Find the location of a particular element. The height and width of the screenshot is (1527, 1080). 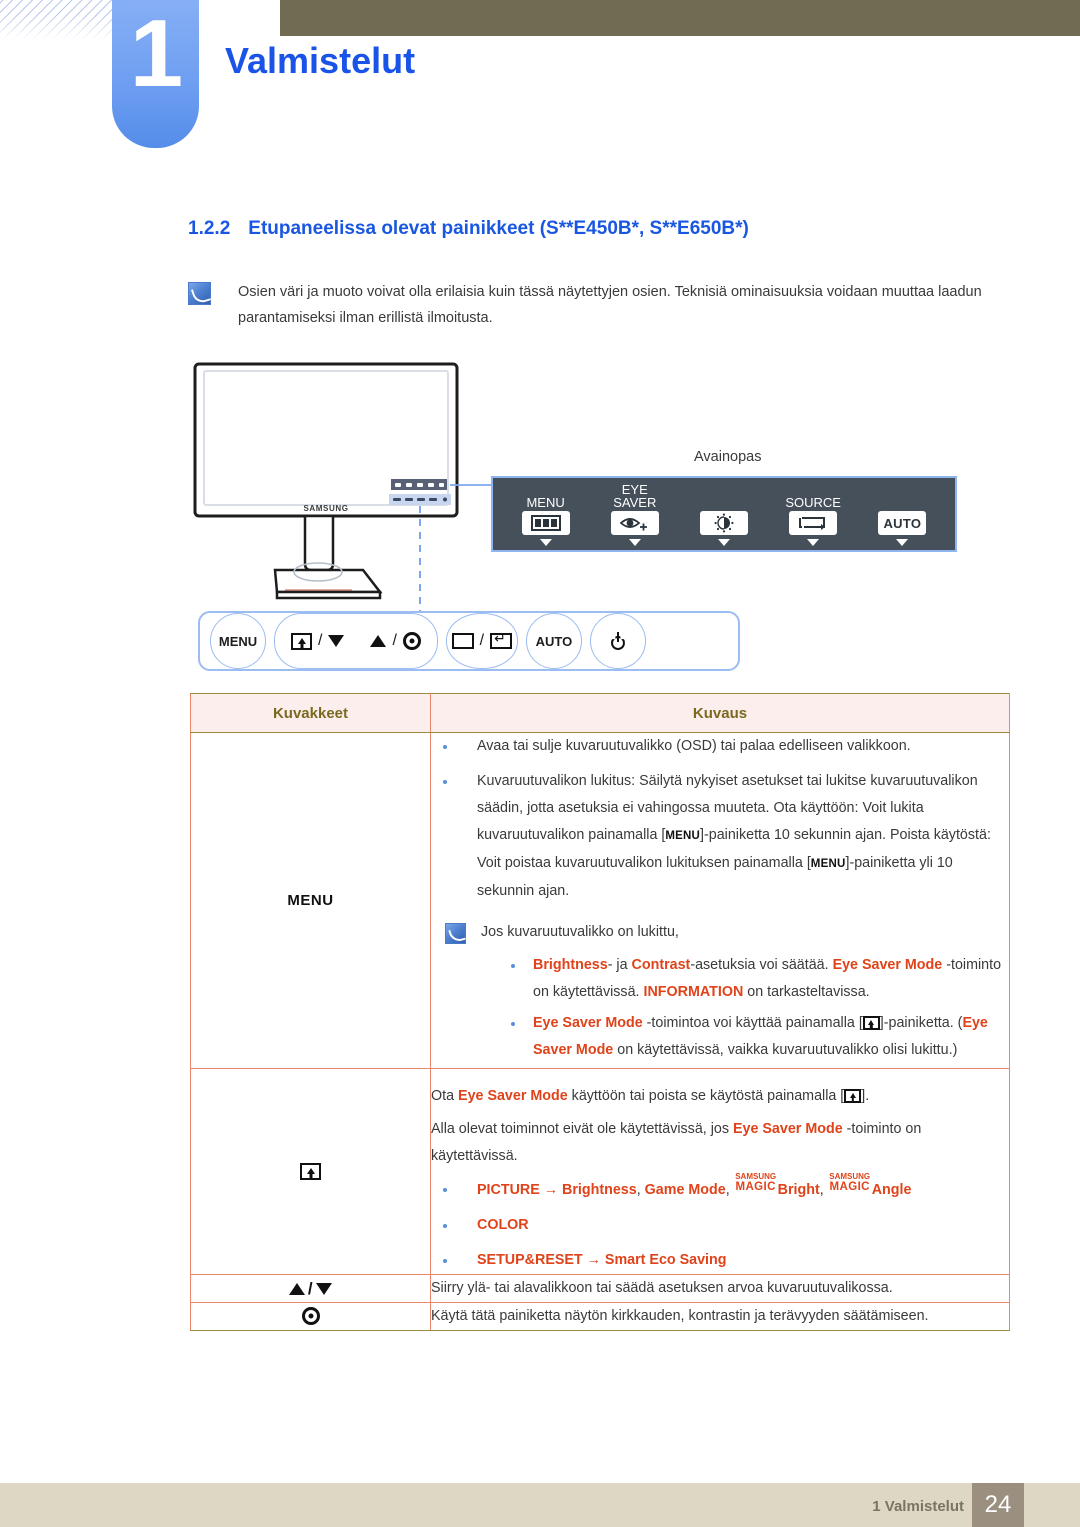

front-button-menu: MENU is located at coordinates (238, 641).